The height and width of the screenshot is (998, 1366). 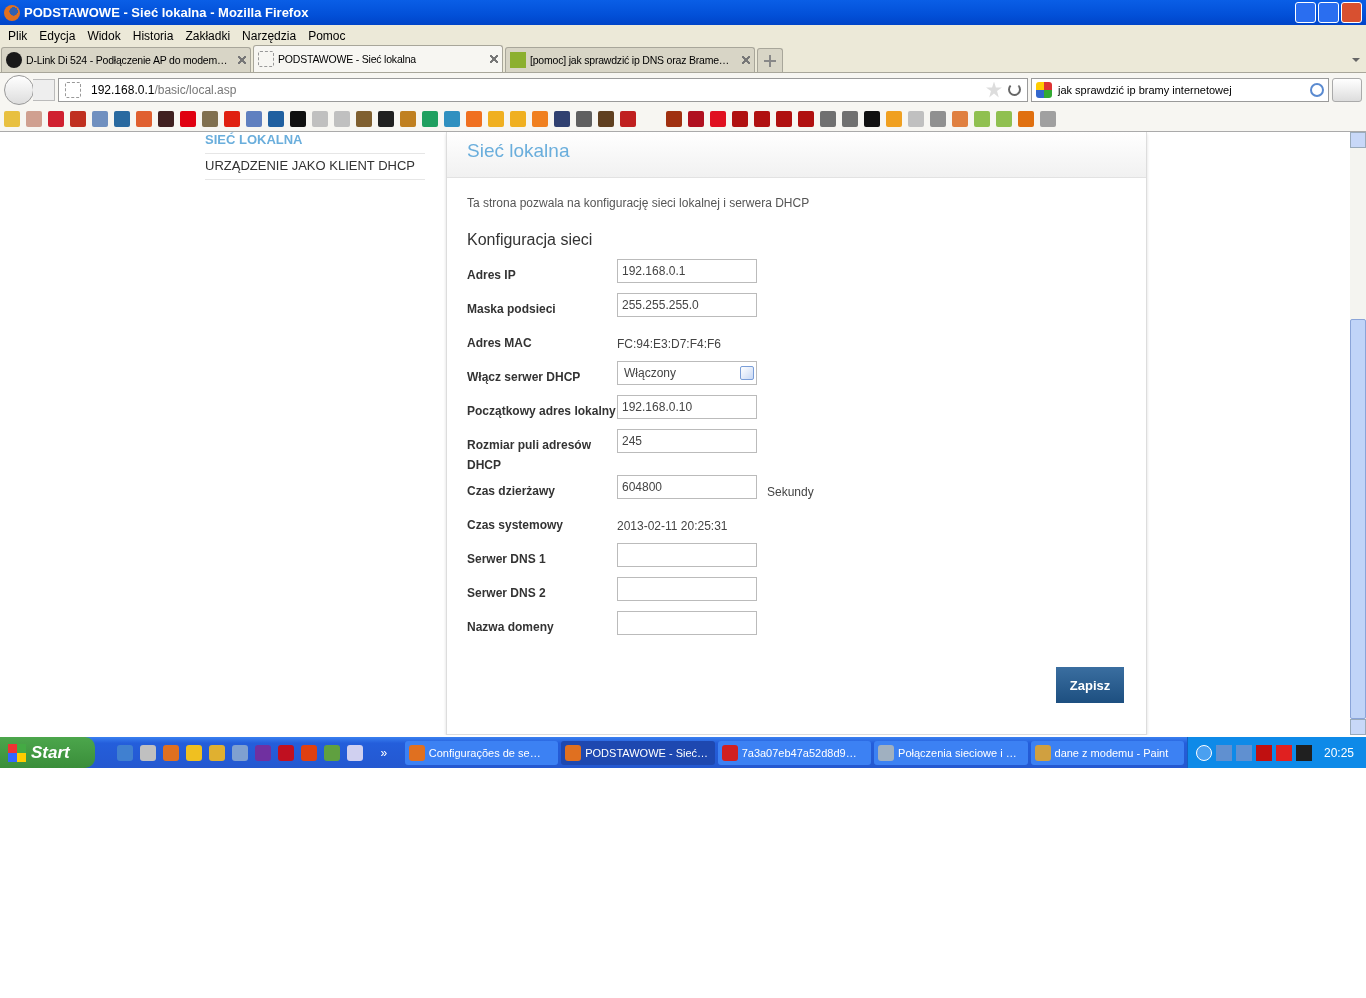 What do you see at coordinates (44, 89) in the screenshot?
I see `forward-button` at bounding box center [44, 89].